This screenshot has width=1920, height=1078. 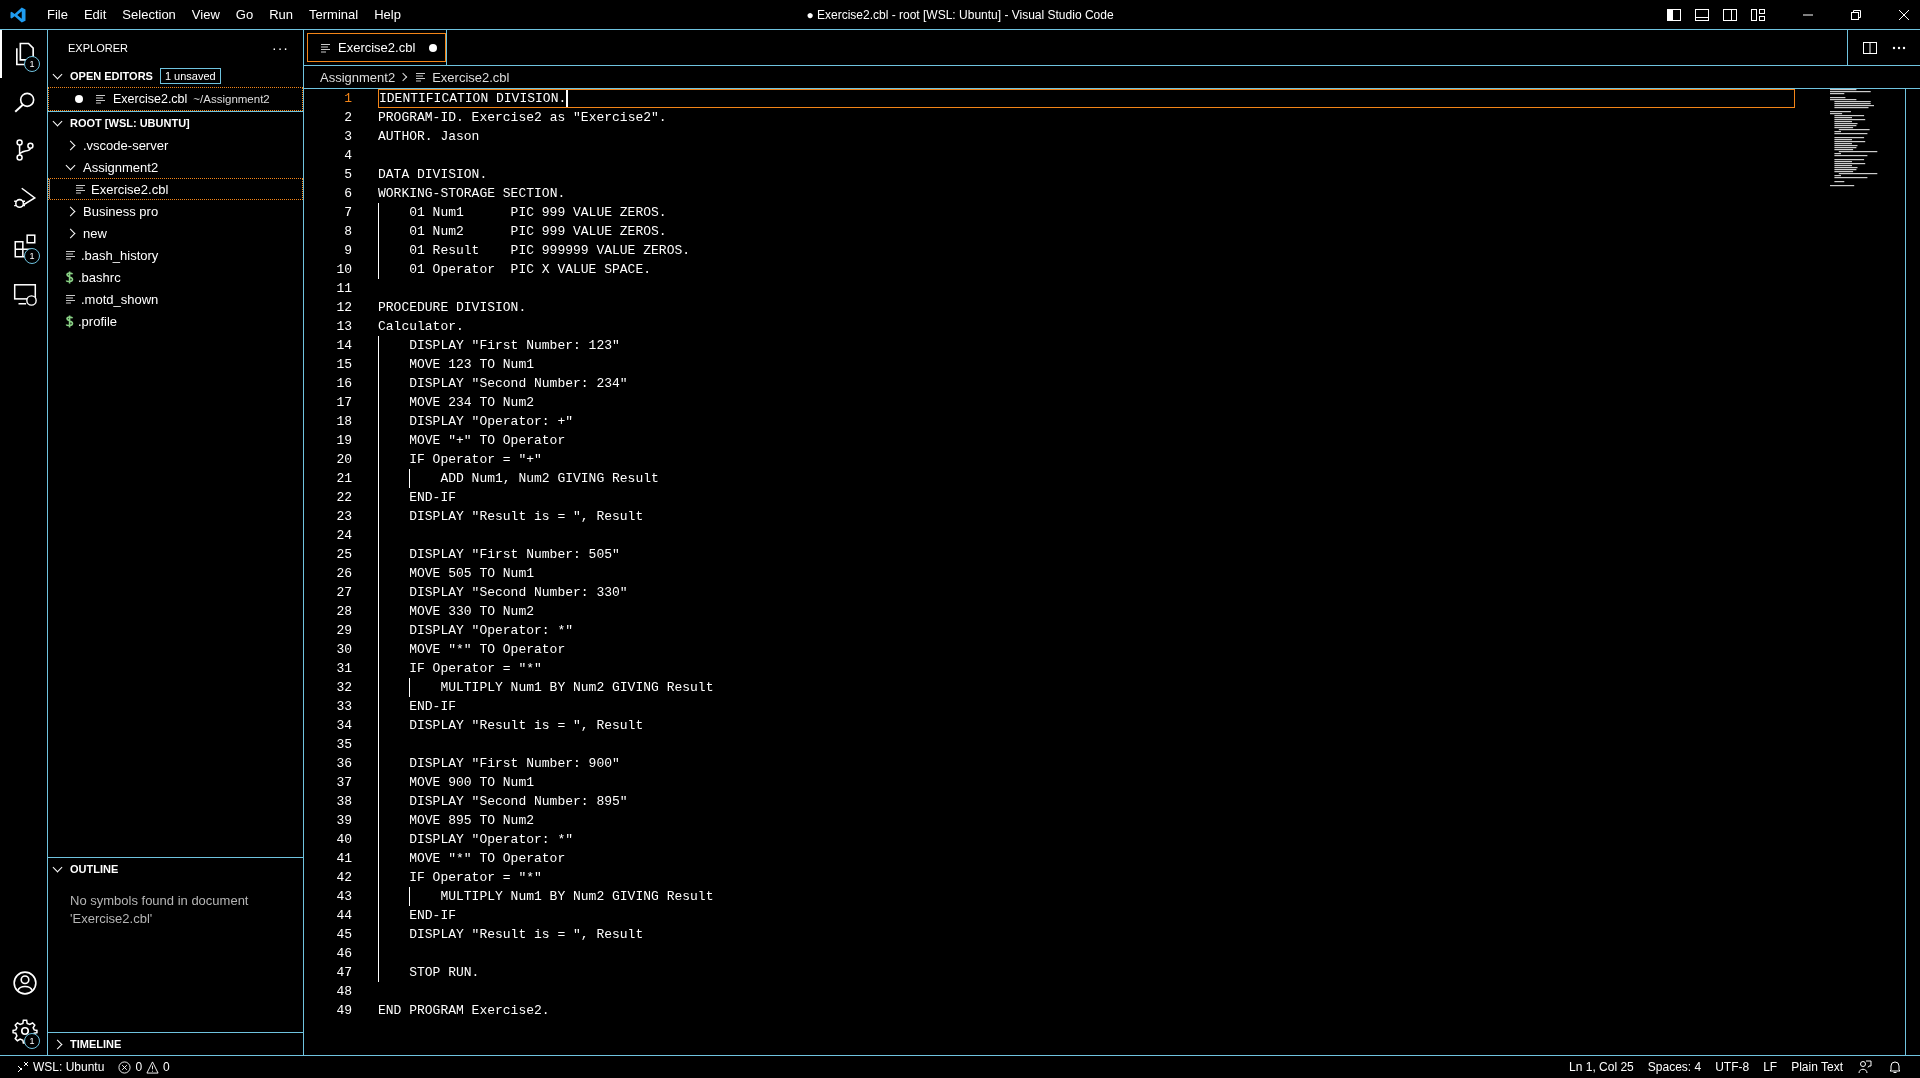 I want to click on line-number: 7, so click(x=347, y=212).